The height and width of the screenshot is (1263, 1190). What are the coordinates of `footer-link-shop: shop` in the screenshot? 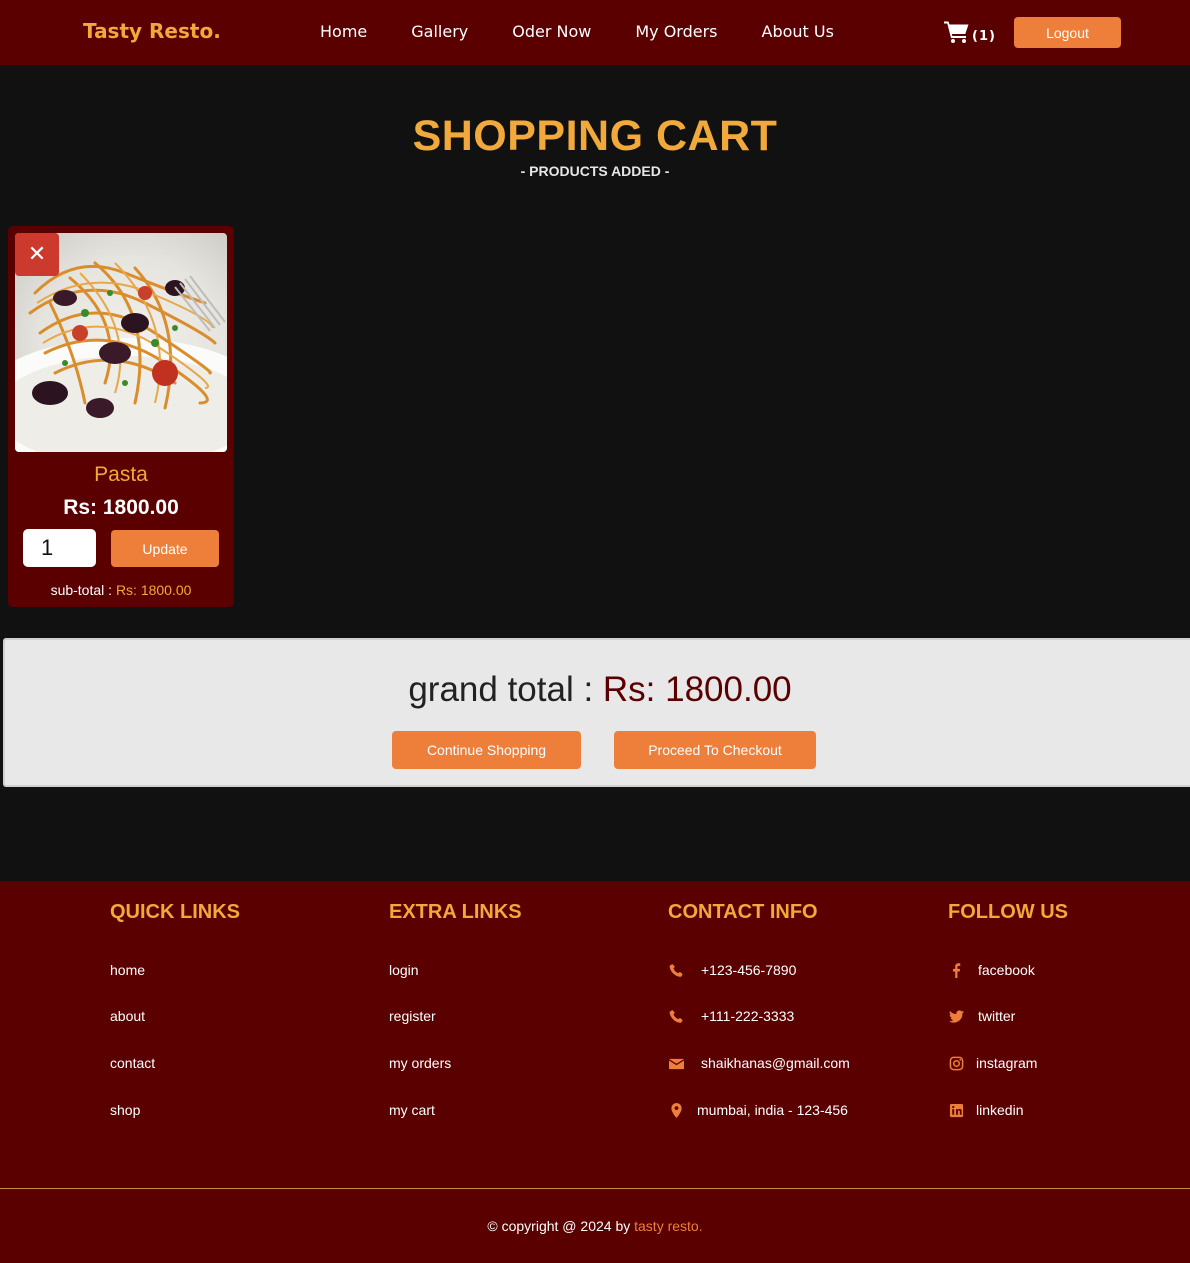 It's located at (125, 1110).